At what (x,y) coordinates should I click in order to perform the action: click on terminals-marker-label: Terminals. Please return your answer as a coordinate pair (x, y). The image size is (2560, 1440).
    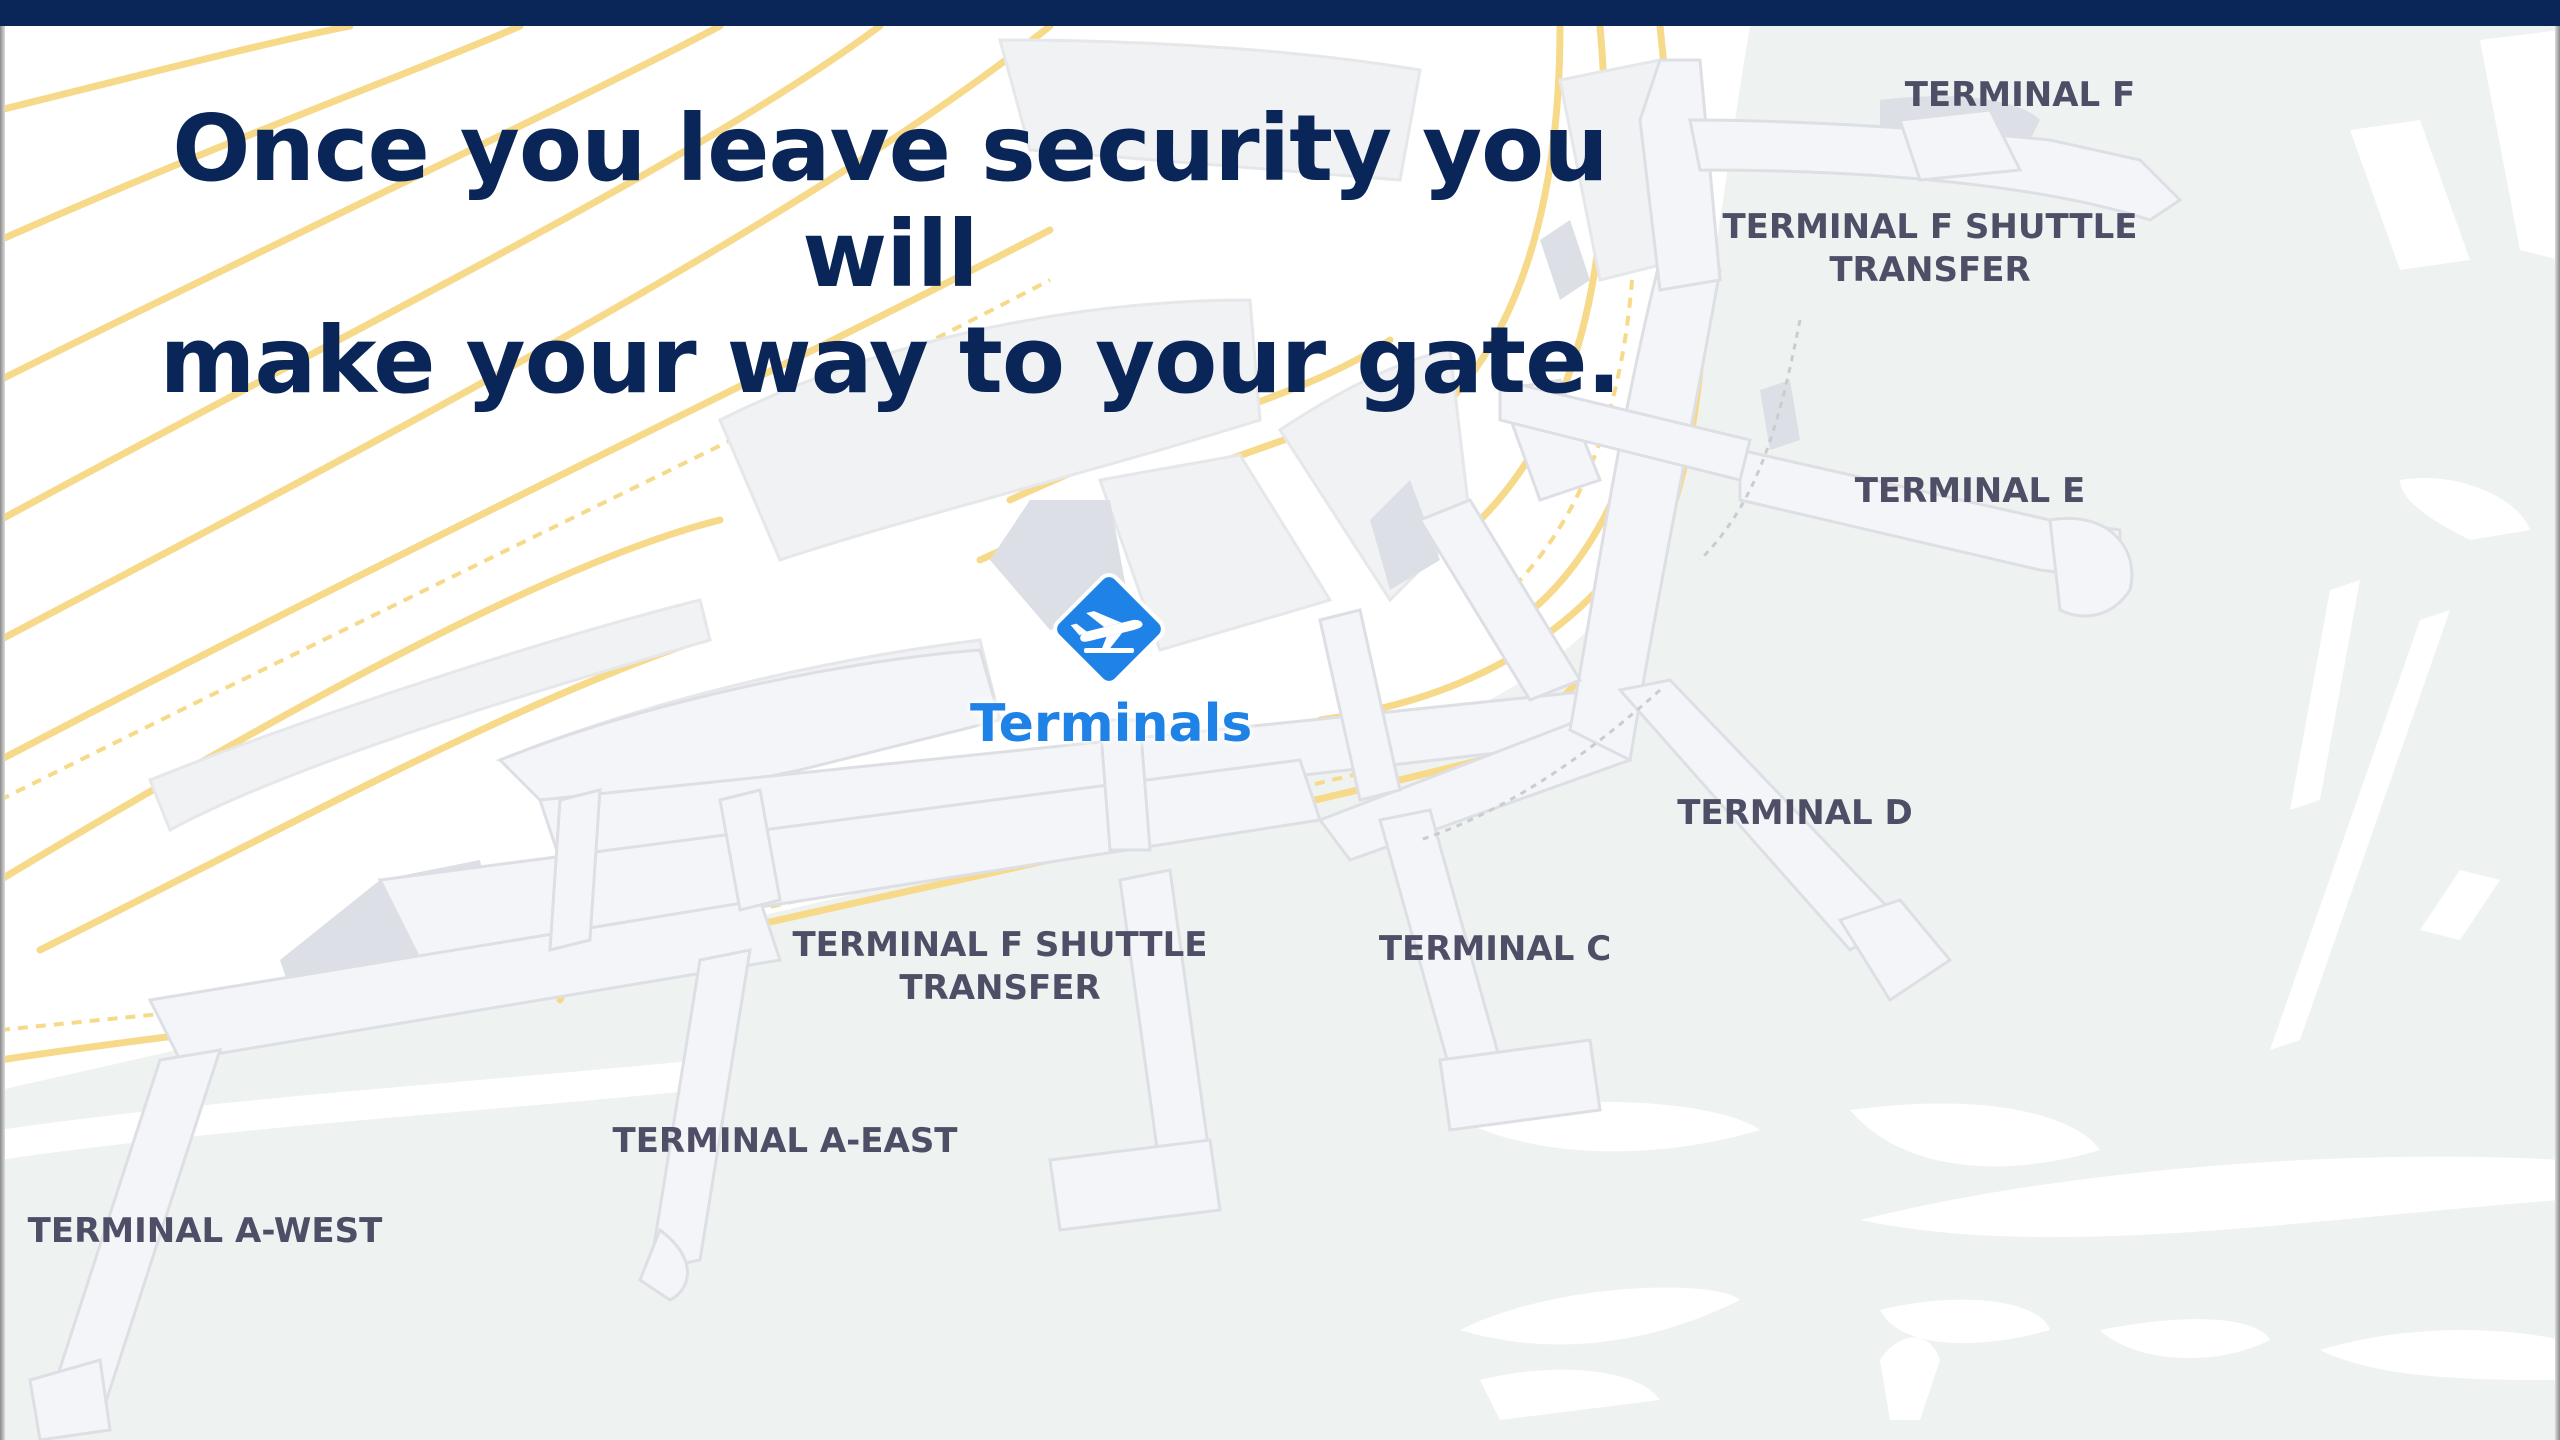
    Looking at the image, I should click on (1111, 724).